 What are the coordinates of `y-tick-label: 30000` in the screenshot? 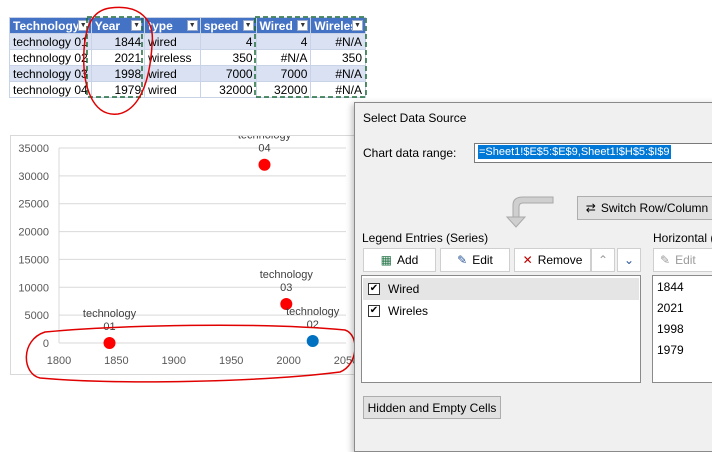 It's located at (33, 177).